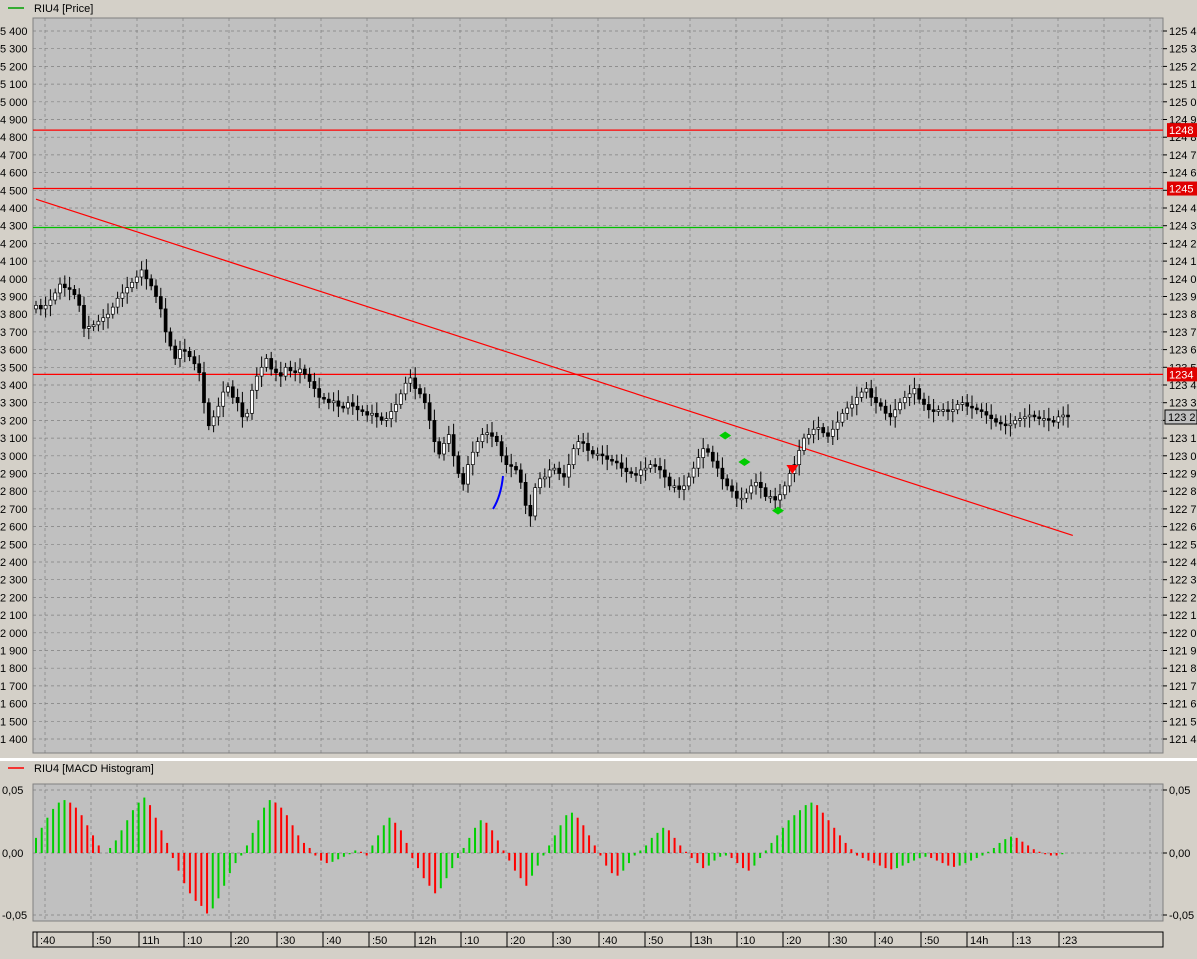 This screenshot has width=1197, height=959. I want to click on price-tick-right: 124 1, so click(1183, 262).